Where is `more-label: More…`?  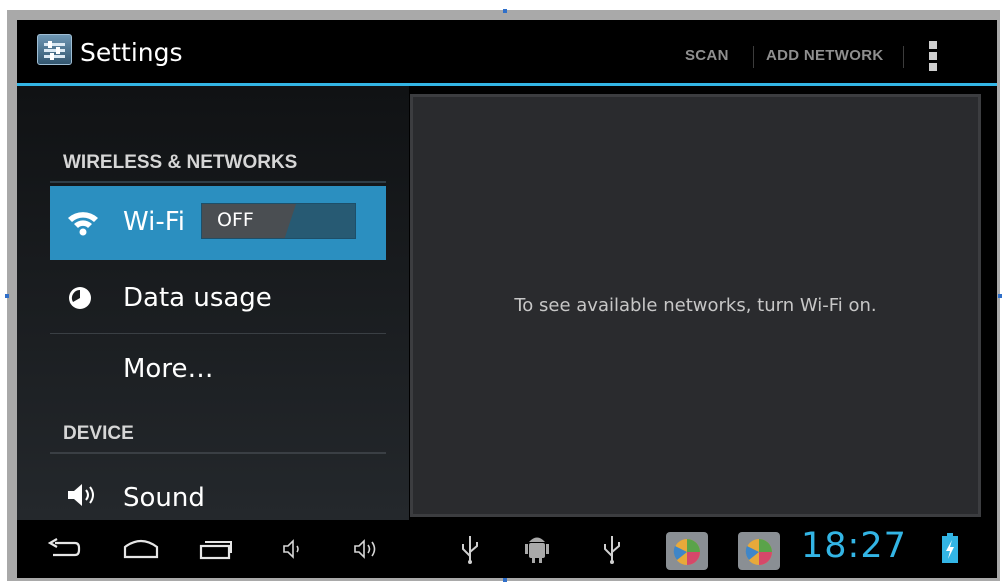 more-label: More… is located at coordinates (168, 369).